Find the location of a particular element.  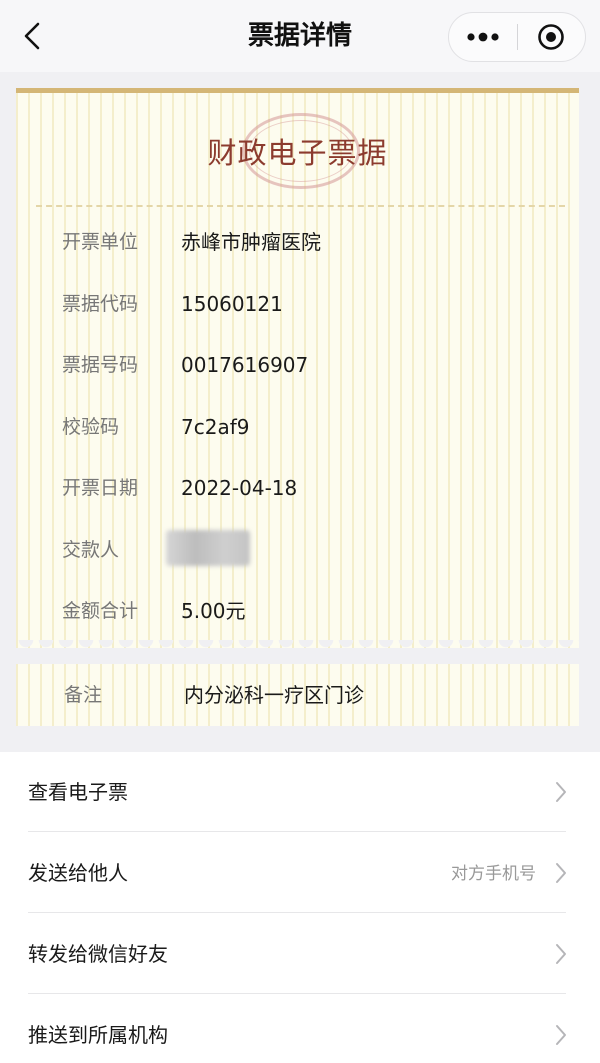

receipt-row-issuer: 开票单位 赤峰市肿瘤医院 is located at coordinates (297, 242).